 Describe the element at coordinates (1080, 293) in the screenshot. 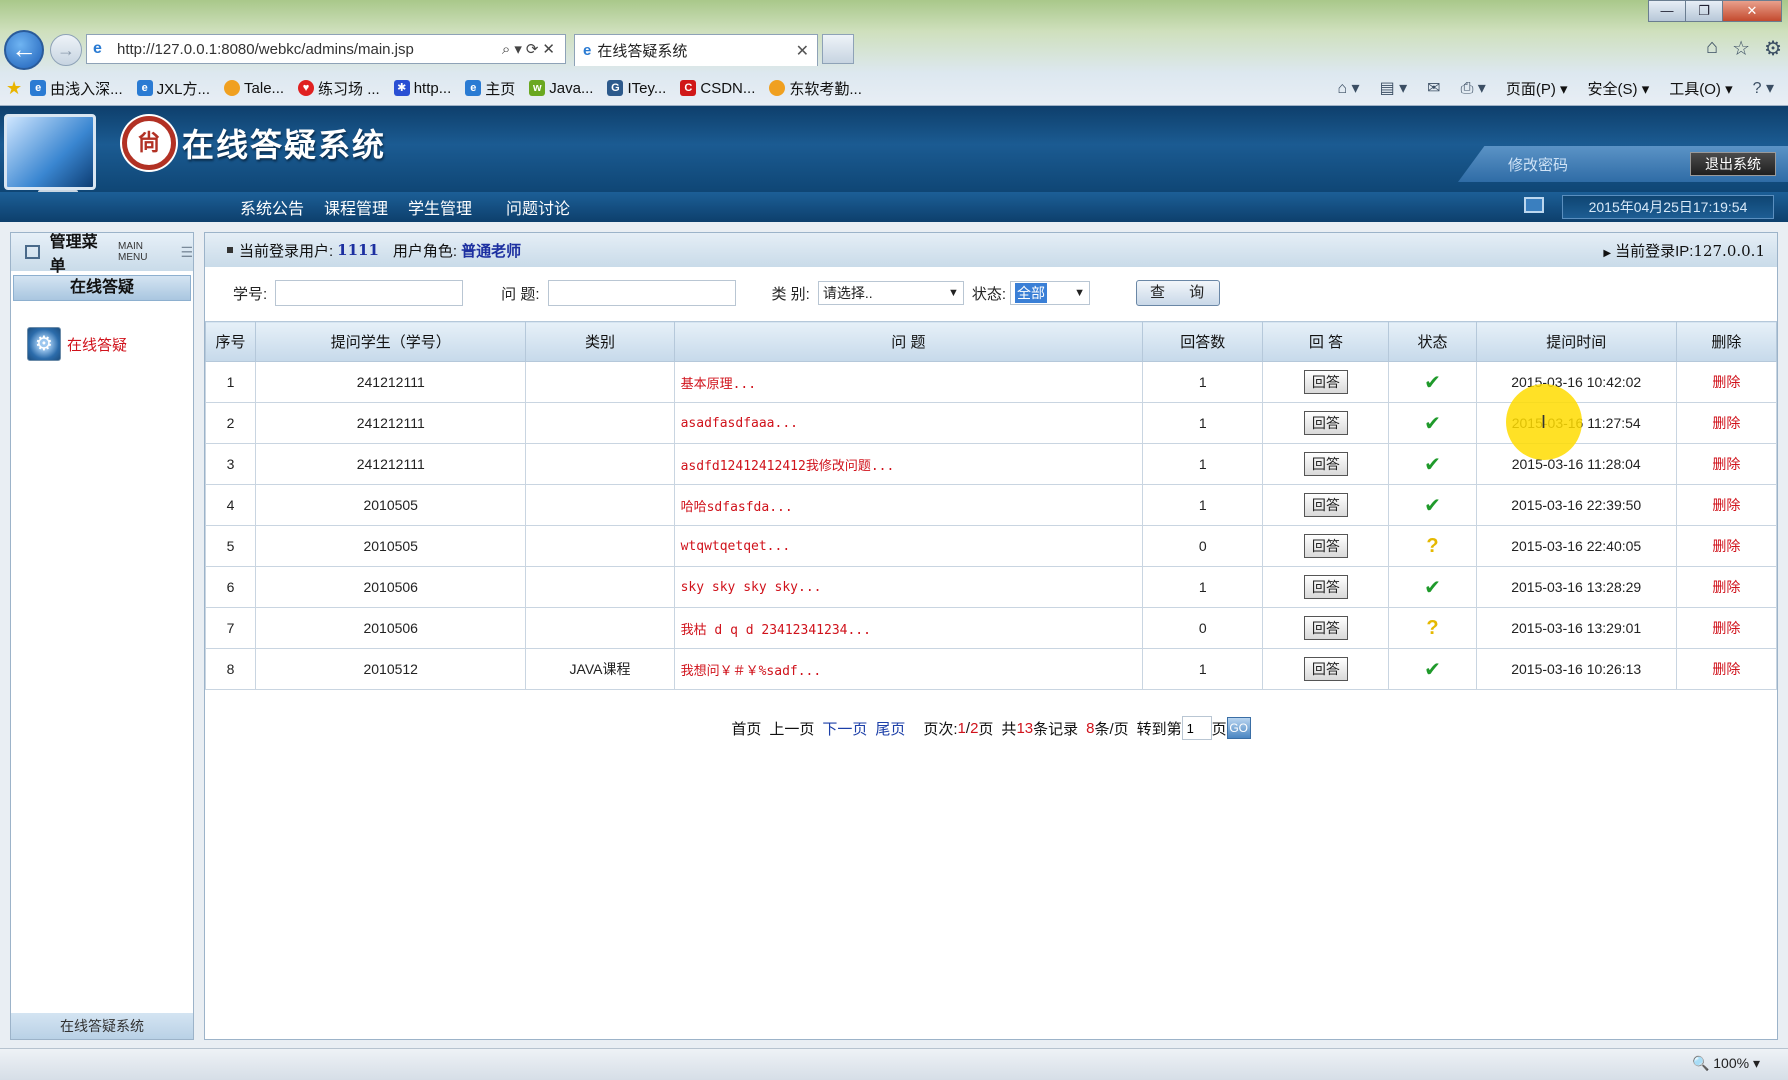

I see `dropdown-arrow-icon: ▼` at that location.